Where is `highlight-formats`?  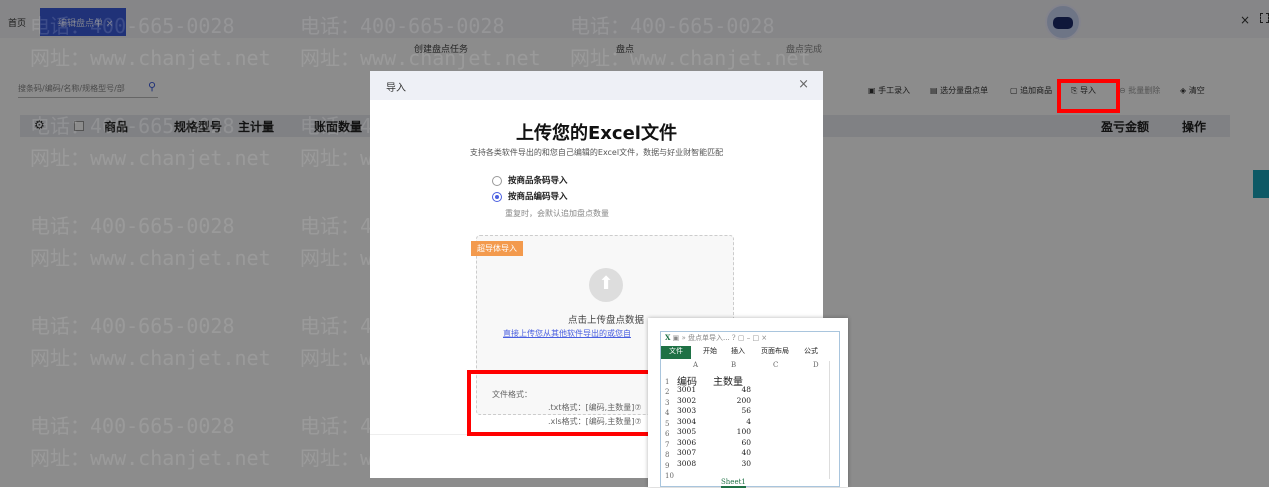
highlight-formats is located at coordinates (562, 403).